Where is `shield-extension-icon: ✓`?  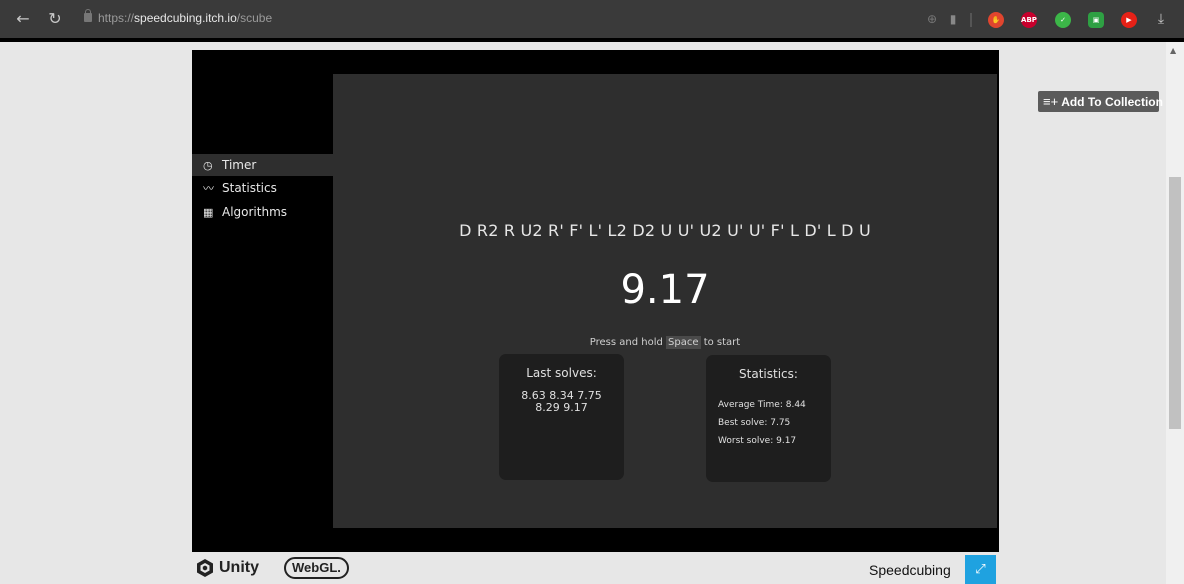
shield-extension-icon: ✓ is located at coordinates (1063, 20).